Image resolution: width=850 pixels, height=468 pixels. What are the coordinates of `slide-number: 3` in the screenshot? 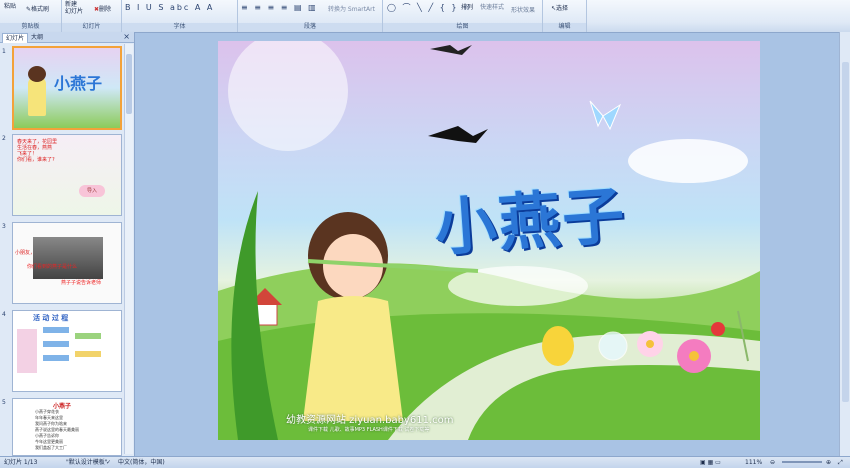 It's located at (4, 226).